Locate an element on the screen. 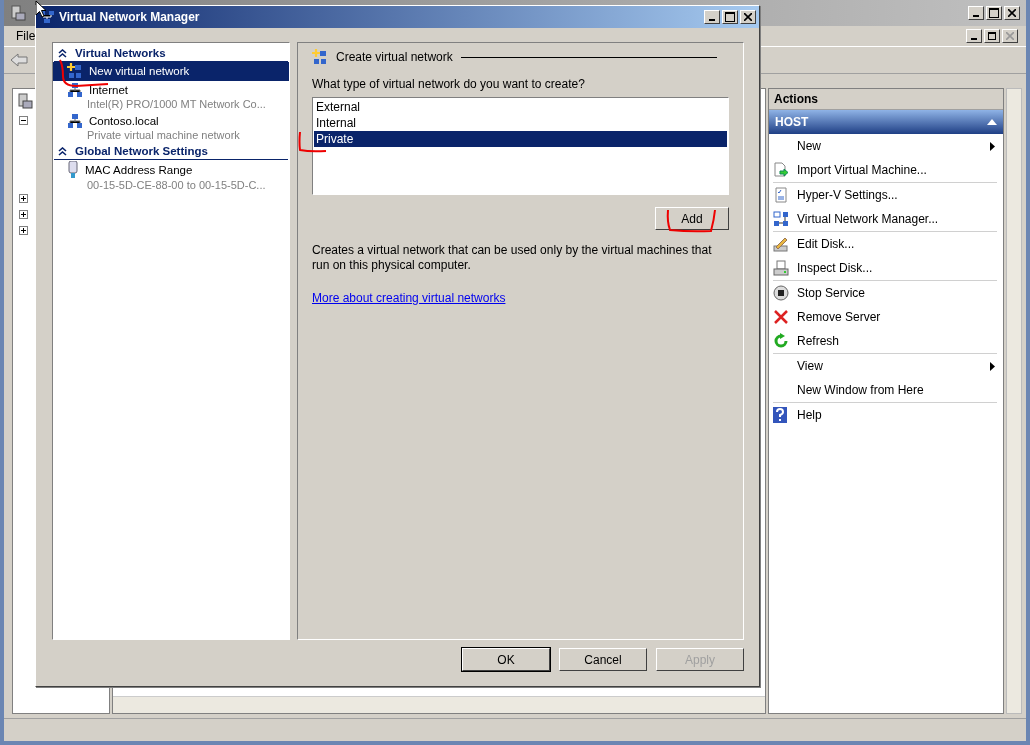 This screenshot has width=1030, height=745. horizontal-scrollbar is located at coordinates (439, 704).